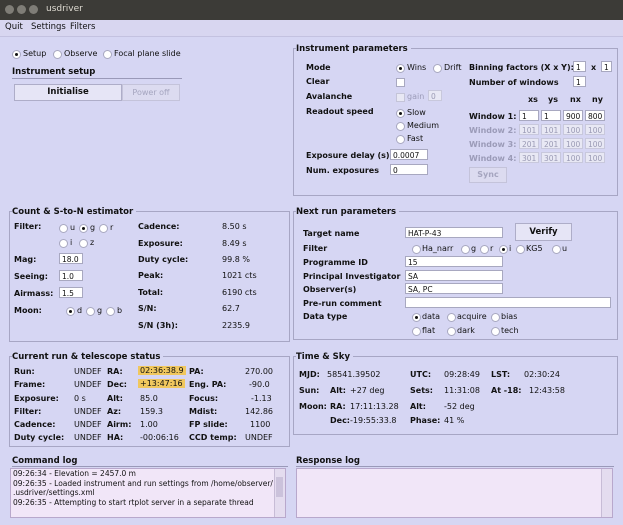 Image resolution: width=623 pixels, height=525 pixels. Describe the element at coordinates (83, 228) in the screenshot. I see `estimator-filter-g-radio` at that location.